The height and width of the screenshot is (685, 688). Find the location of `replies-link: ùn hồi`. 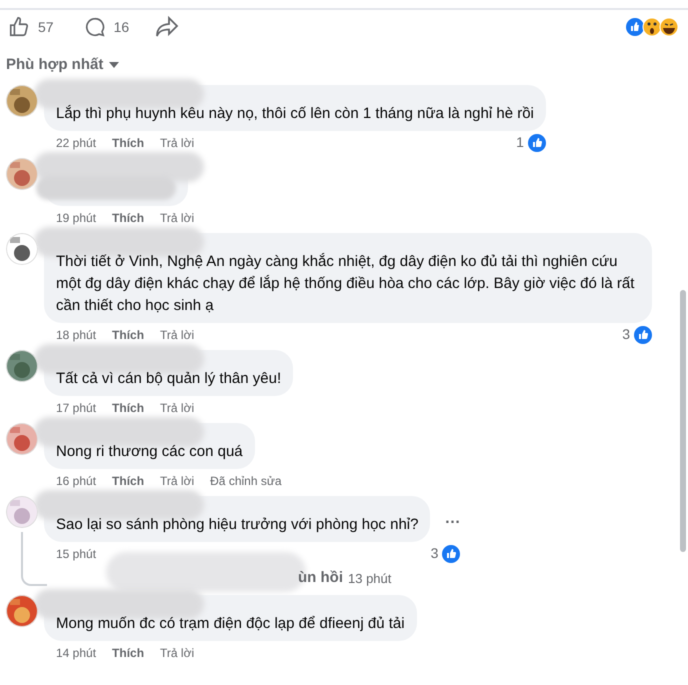

replies-link: ùn hồi is located at coordinates (320, 578).